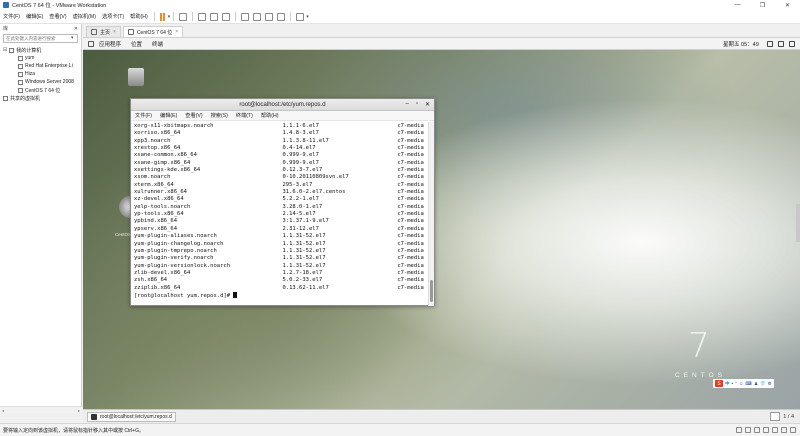 The width and height of the screenshot is (800, 436). What do you see at coordinates (762, 5) in the screenshot?
I see `maximize-button: ❐` at bounding box center [762, 5].